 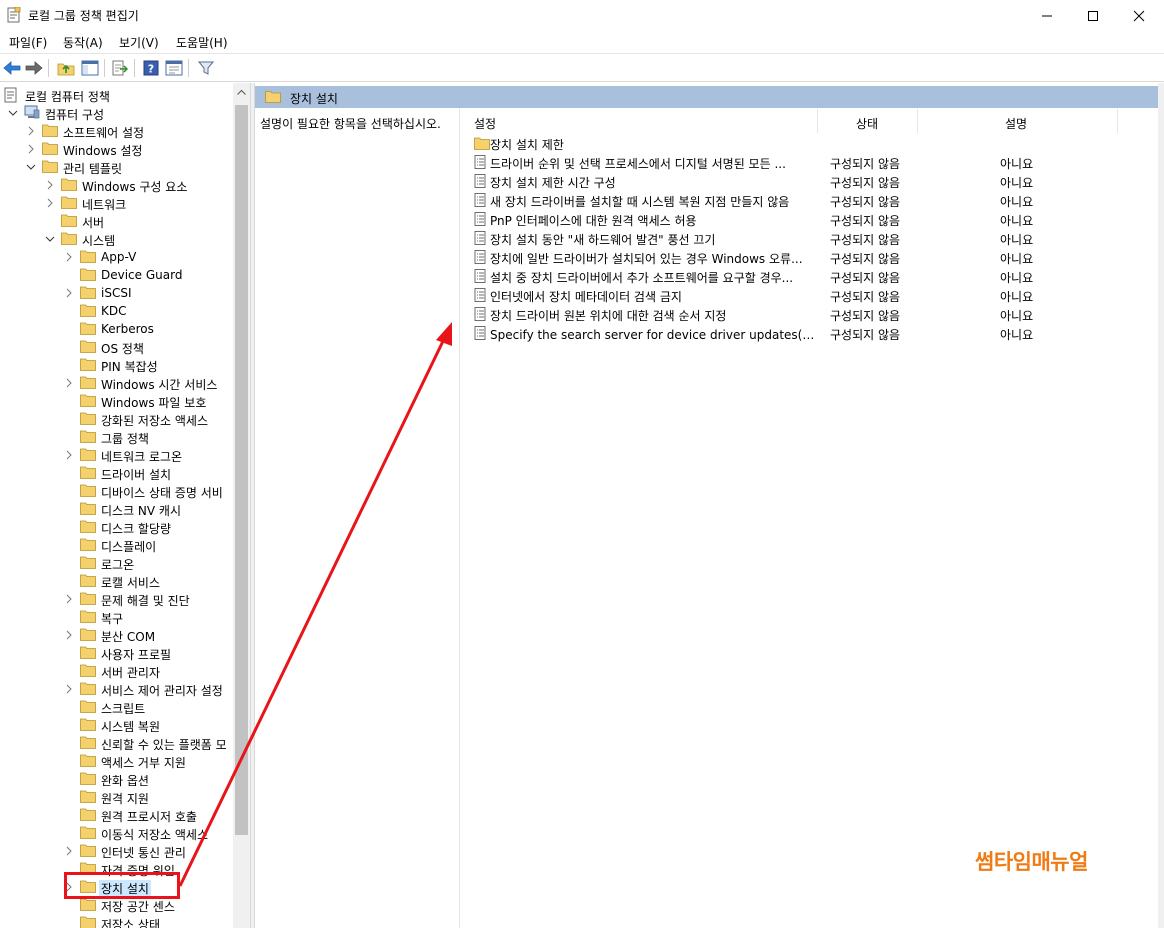 I want to click on show-hide-tree-button, so click(x=90, y=68).